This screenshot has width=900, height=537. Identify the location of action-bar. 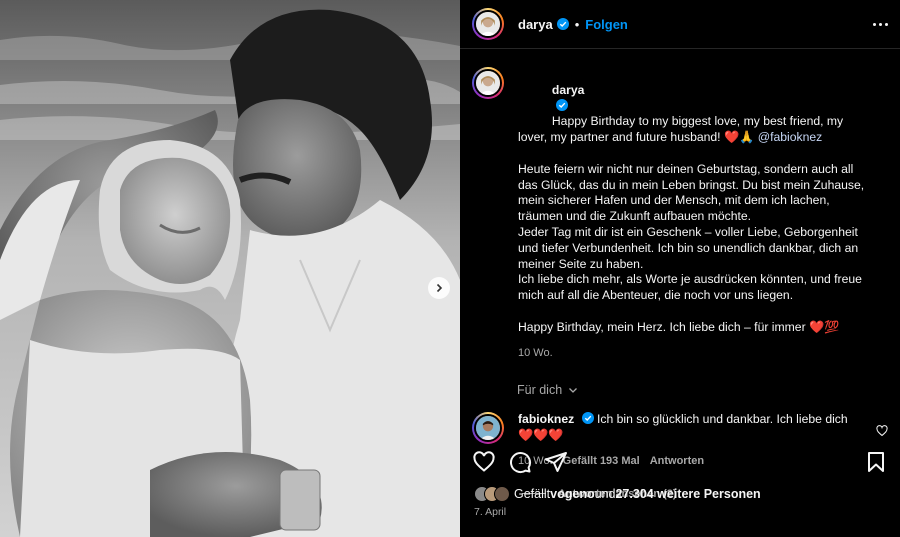
(680, 462).